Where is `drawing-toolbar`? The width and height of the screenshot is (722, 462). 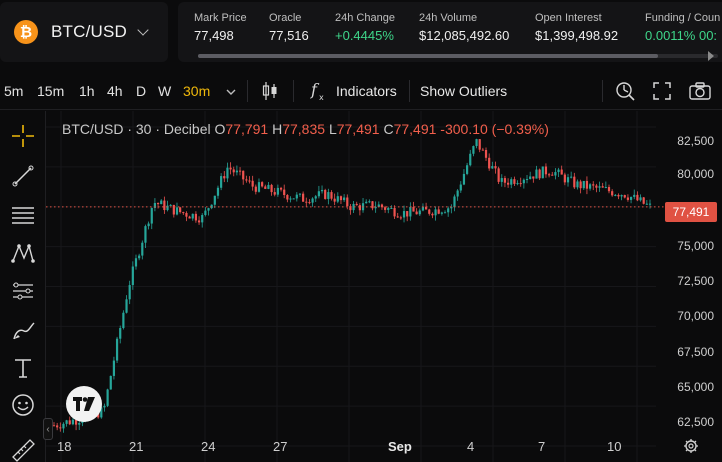 drawing-toolbar is located at coordinates (23, 286).